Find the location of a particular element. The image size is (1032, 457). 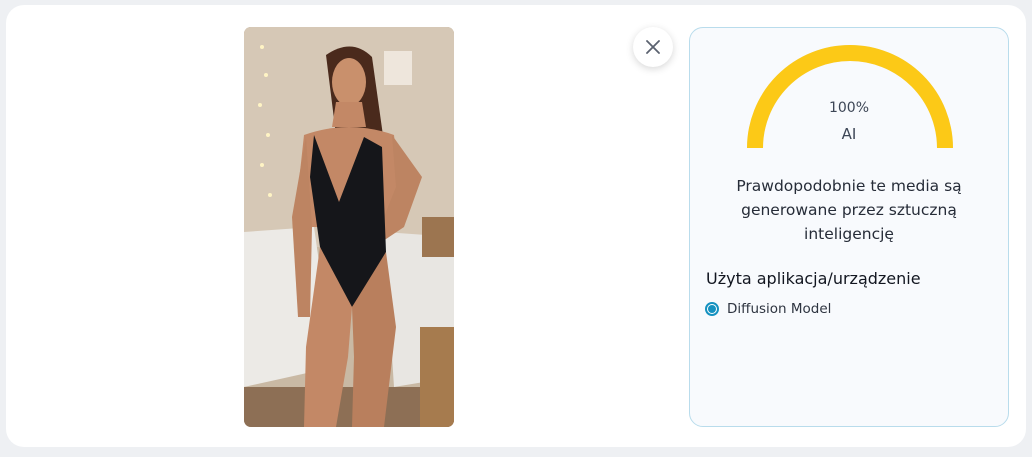

ai-score-percent: 100% is located at coordinates (849, 108).